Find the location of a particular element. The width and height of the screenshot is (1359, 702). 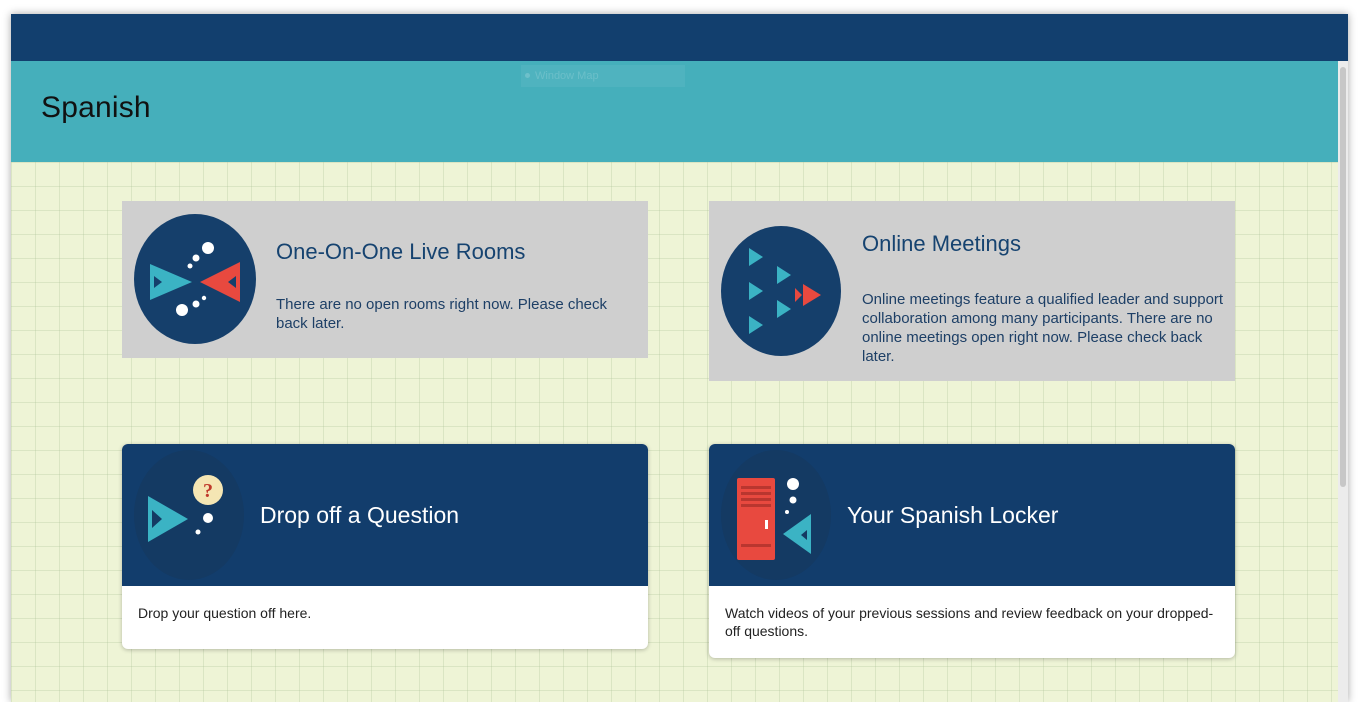

drop-question-title: Drop off a Question is located at coordinates (360, 515).